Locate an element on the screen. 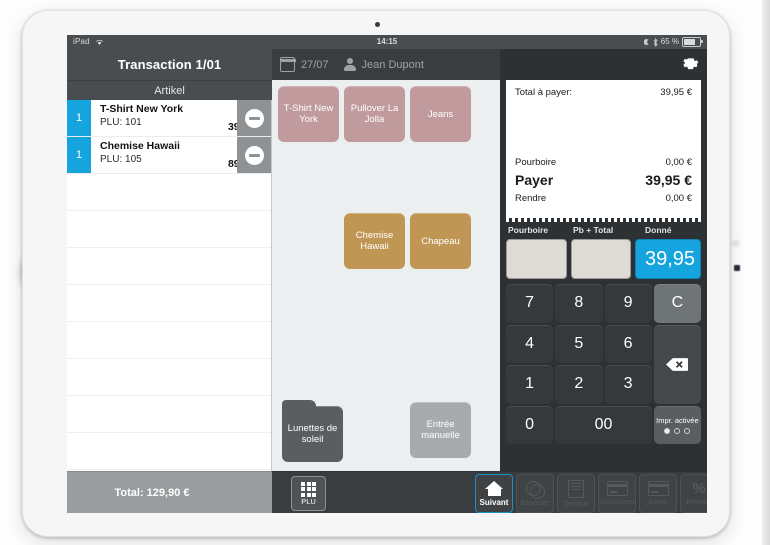  table-row: 1 T-Shirt New York PLU: 101 39,95 € is located at coordinates (169, 118).